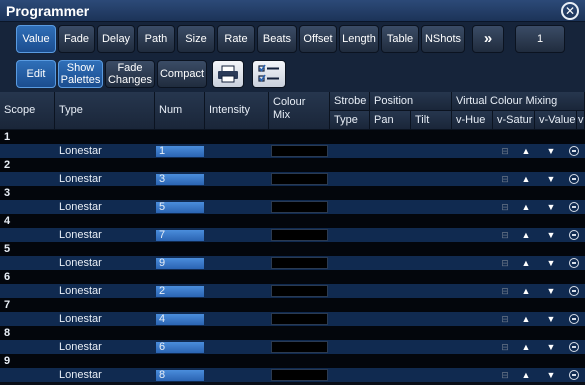 This screenshot has height=385, width=585. Describe the element at coordinates (269, 74) in the screenshot. I see `checklist-icon` at that location.